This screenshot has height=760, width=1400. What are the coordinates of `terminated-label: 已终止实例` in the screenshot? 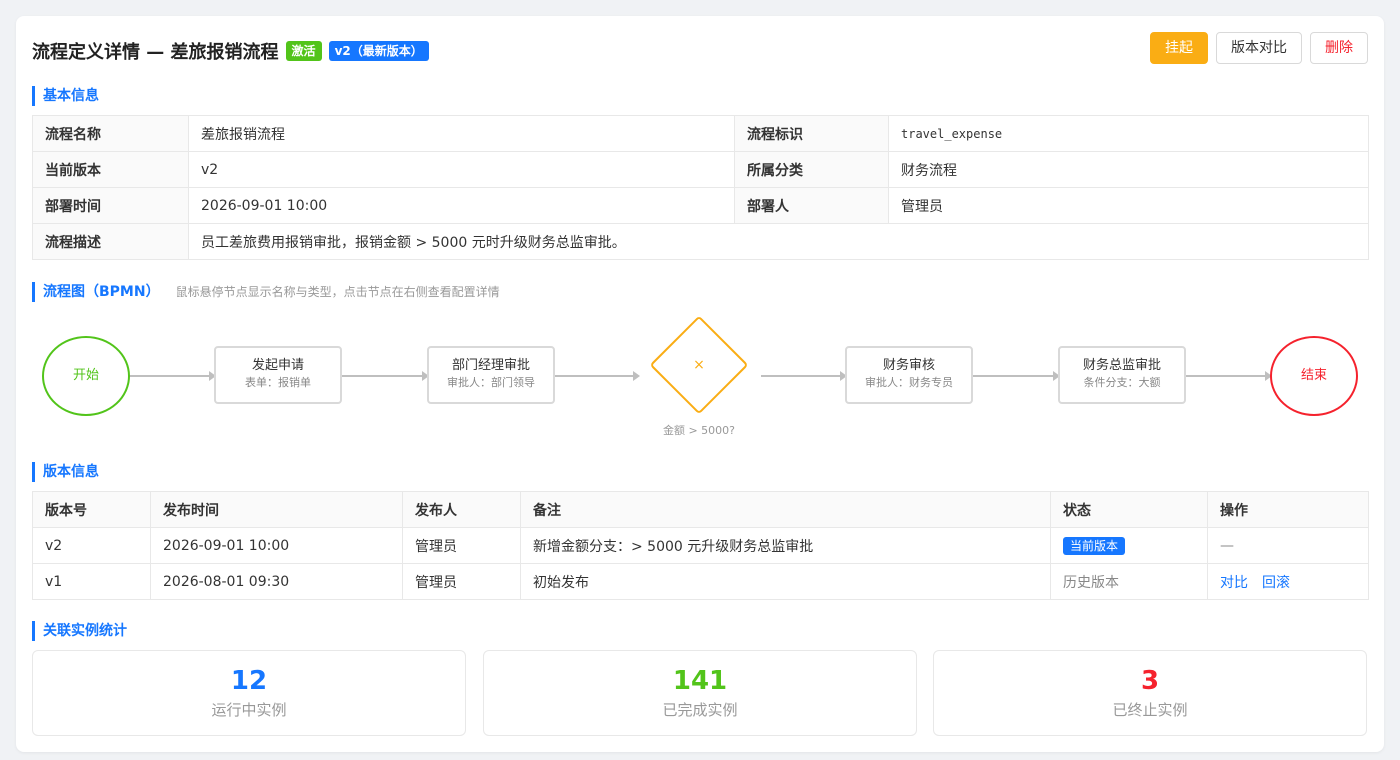 It's located at (1150, 710).